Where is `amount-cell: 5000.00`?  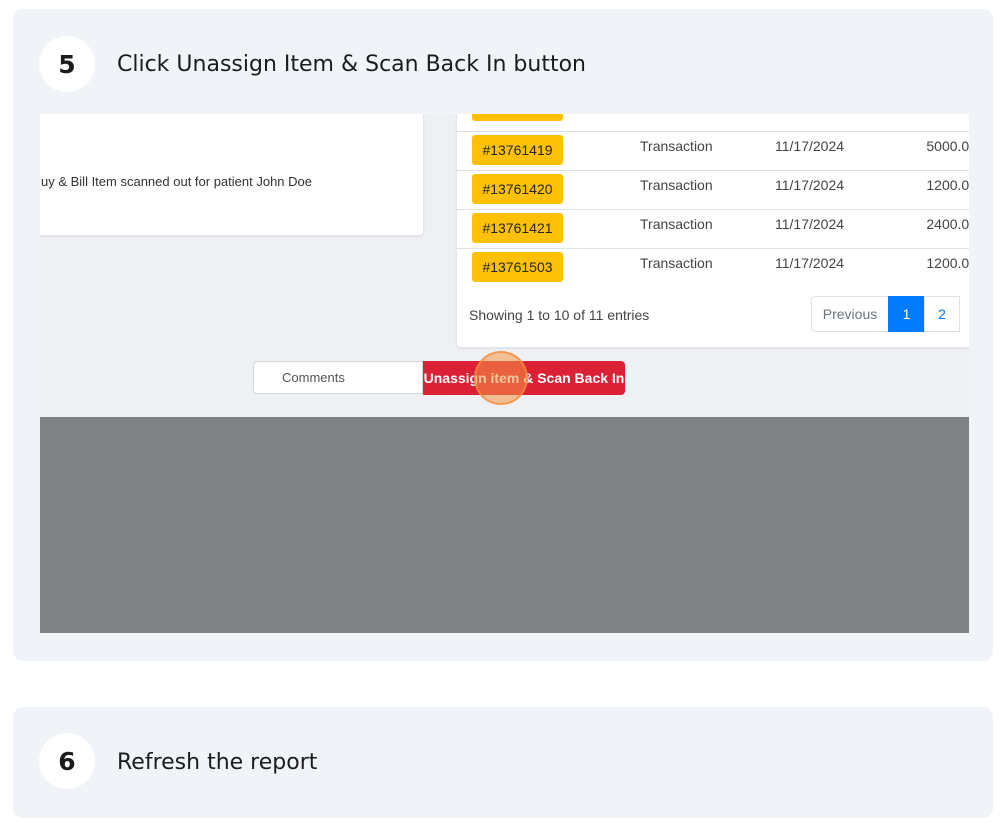
amount-cell: 5000.00 is located at coordinates (947, 146).